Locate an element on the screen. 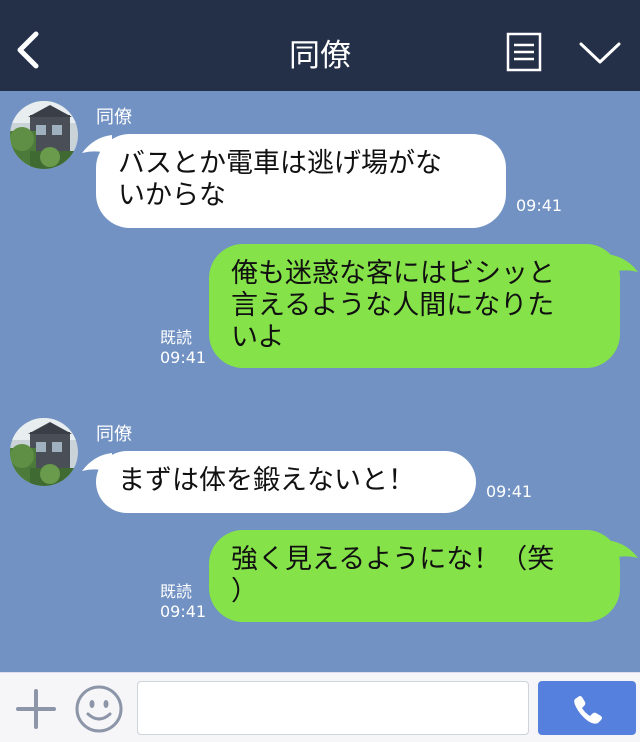 This screenshot has width=640, height=742. phone-icon is located at coordinates (588, 710).